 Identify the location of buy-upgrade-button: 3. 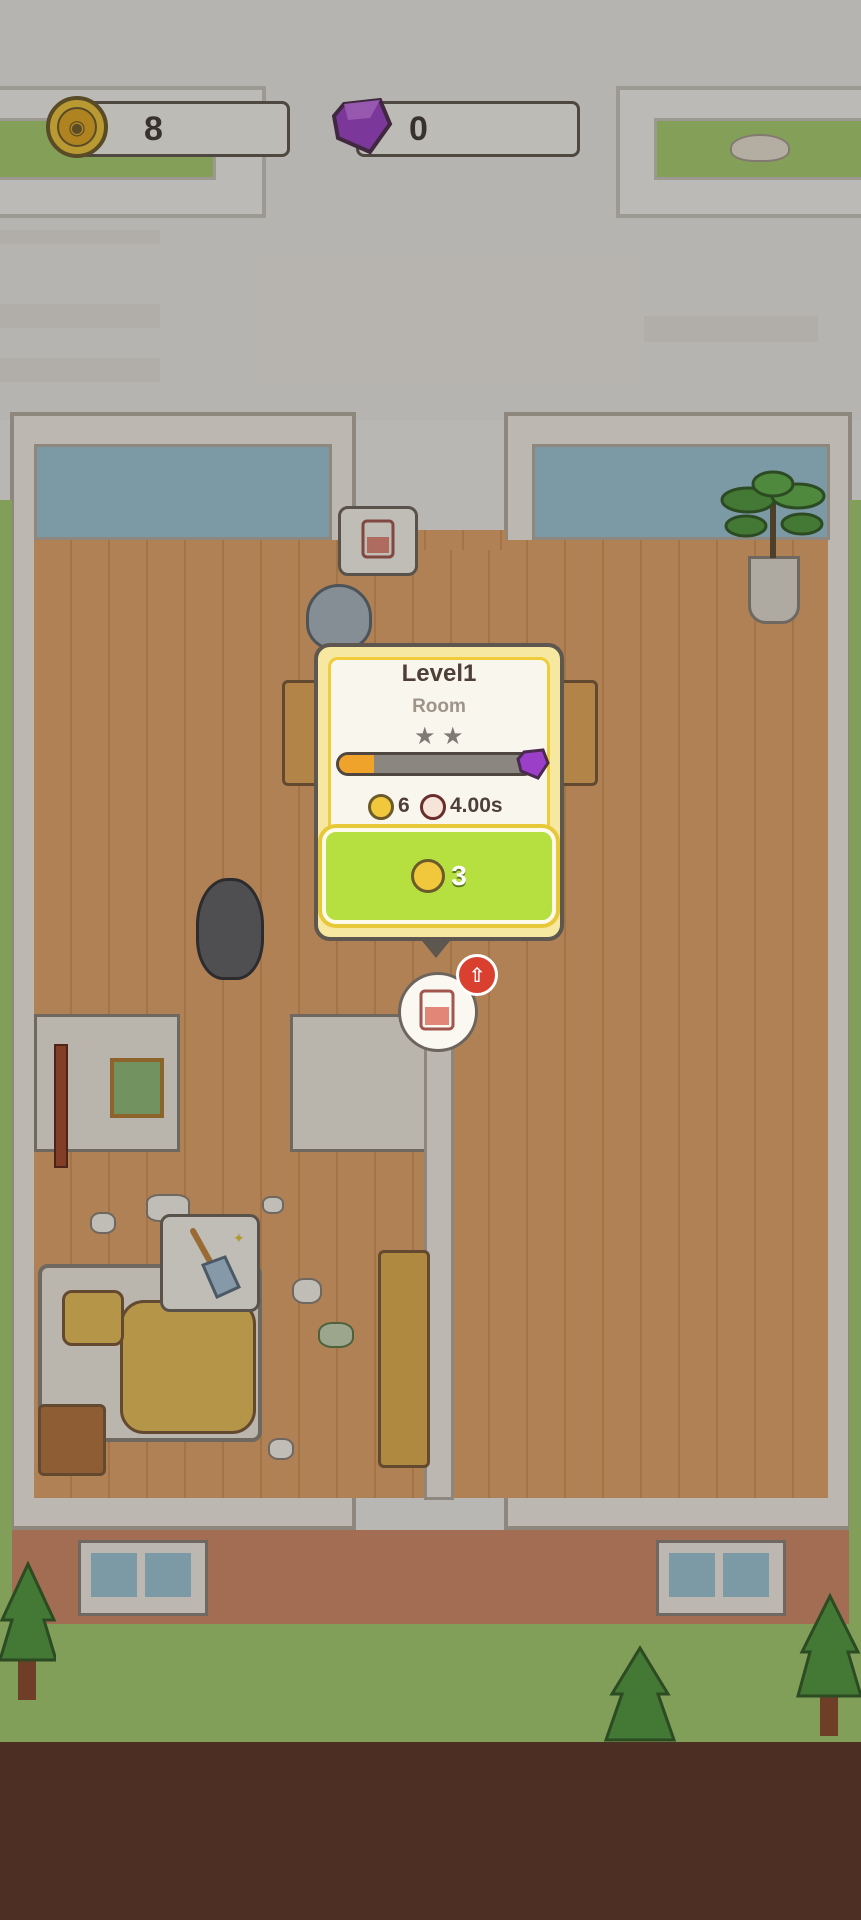
(439, 876).